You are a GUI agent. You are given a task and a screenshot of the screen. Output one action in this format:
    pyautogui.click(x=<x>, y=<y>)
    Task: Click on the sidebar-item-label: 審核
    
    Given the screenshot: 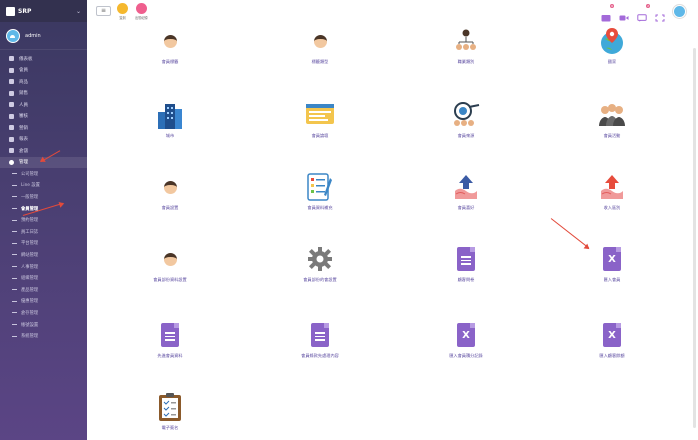 What is the action you would take?
    pyautogui.click(x=23, y=117)
    